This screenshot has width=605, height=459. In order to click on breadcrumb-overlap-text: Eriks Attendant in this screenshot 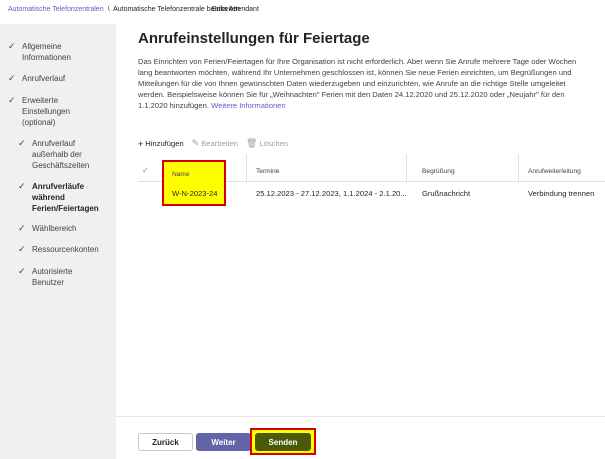, I will do `click(235, 9)`.